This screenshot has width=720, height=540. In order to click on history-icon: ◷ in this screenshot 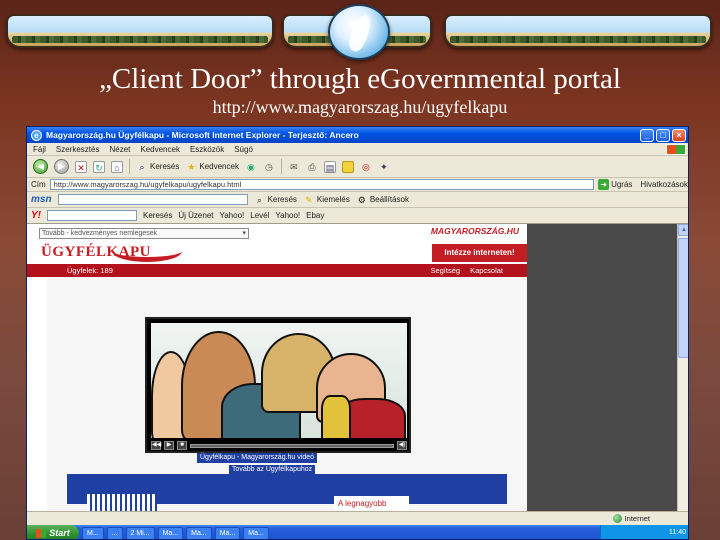, I will do `click(269, 167)`.